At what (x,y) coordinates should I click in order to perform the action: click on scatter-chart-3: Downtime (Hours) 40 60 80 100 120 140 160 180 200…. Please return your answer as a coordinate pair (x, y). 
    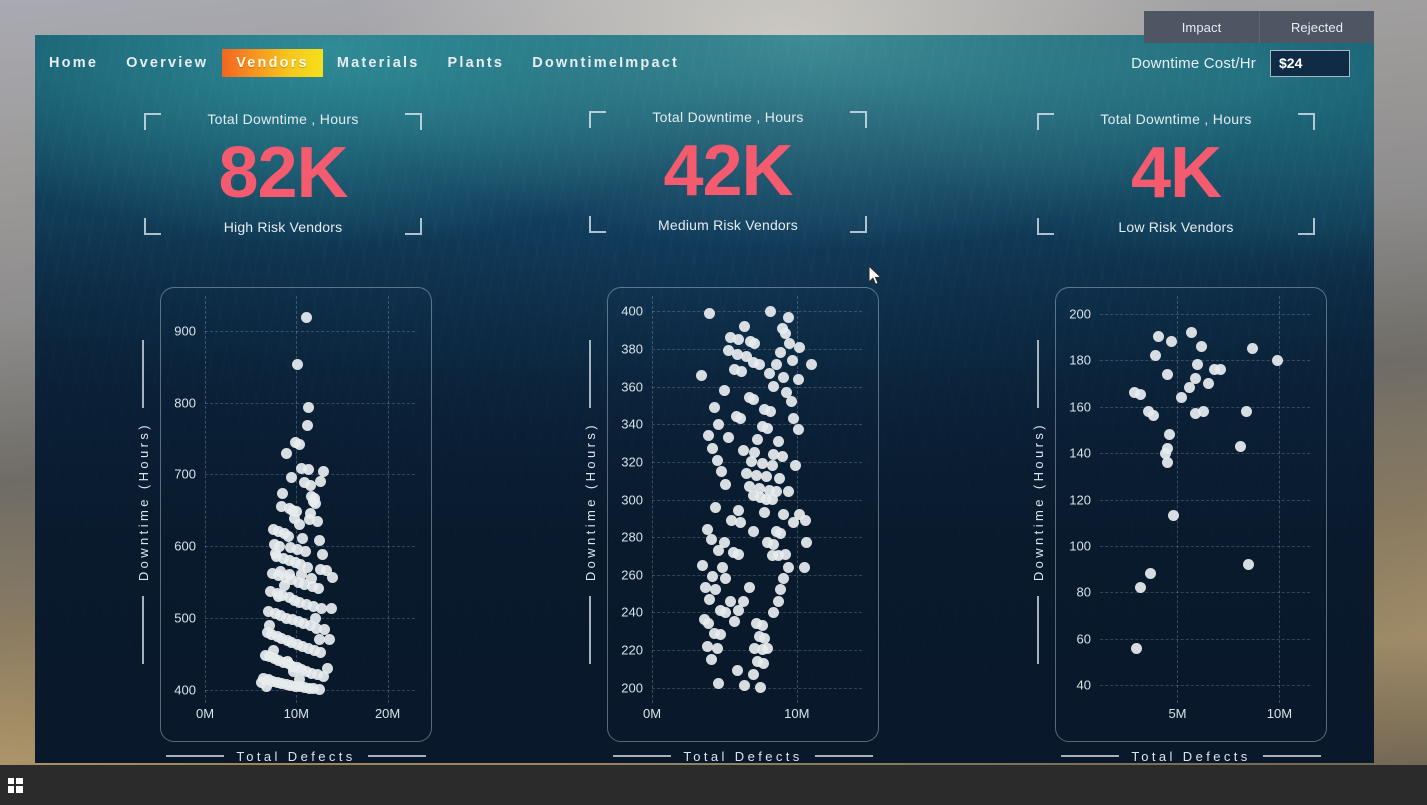
    Looking at the image, I should click on (1178, 515).